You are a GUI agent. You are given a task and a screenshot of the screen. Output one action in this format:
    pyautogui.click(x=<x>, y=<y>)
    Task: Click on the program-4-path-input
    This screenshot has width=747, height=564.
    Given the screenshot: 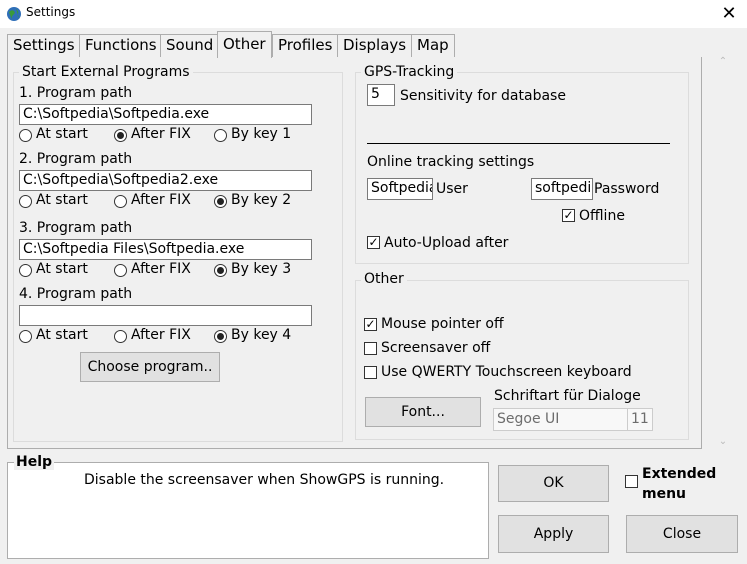 What is the action you would take?
    pyautogui.click(x=165, y=315)
    